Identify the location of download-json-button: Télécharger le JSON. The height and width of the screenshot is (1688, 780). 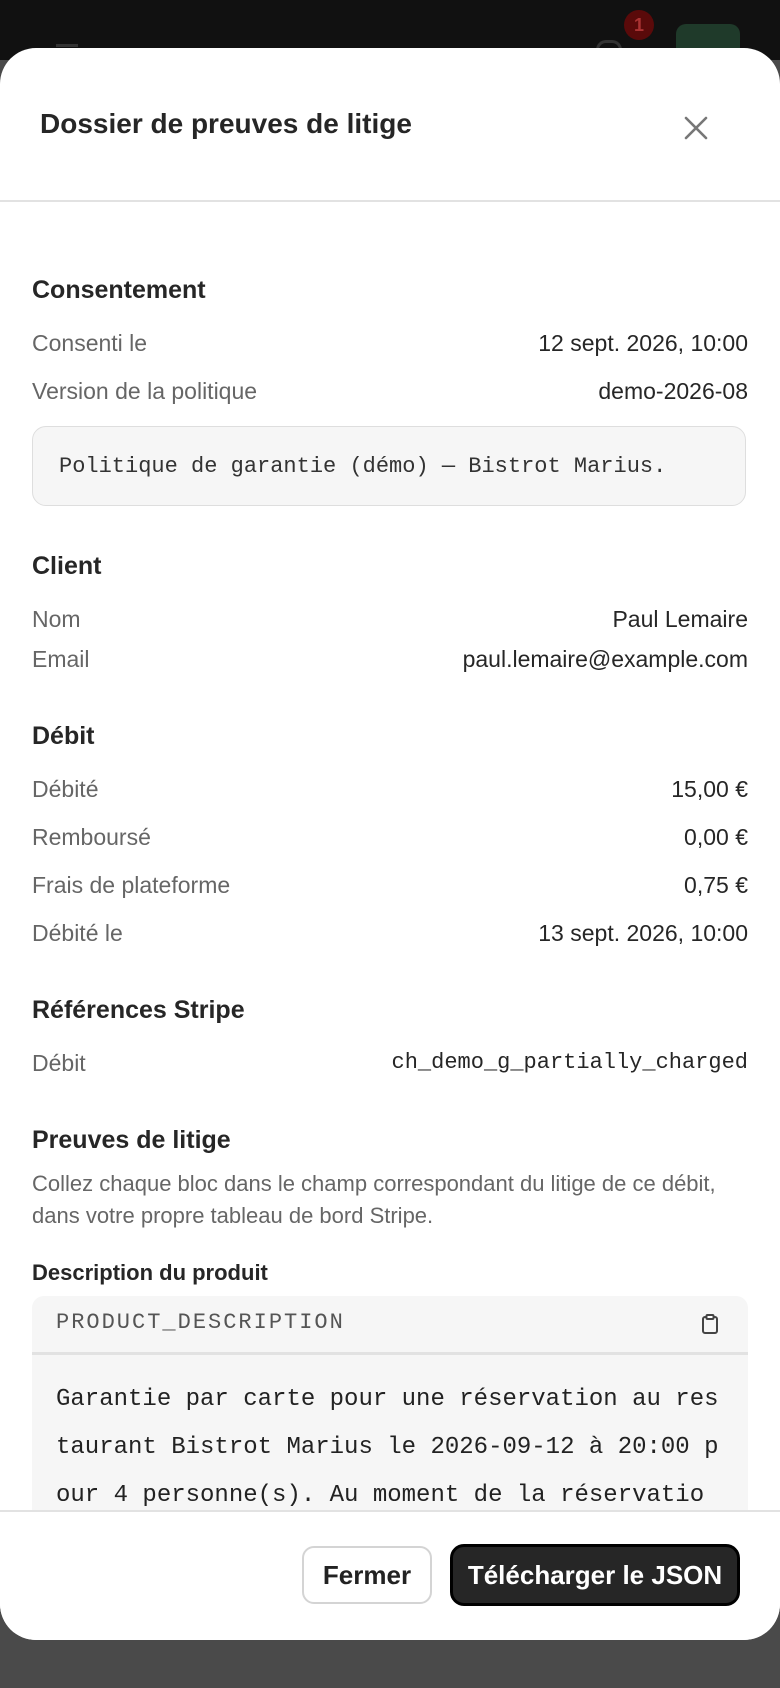
(595, 1575).